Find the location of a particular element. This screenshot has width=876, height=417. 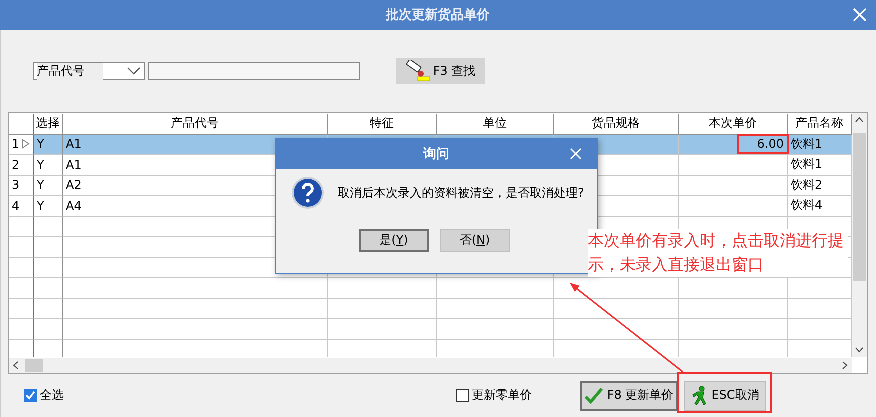

cancel-button: ESC取消 is located at coordinates (725, 395).